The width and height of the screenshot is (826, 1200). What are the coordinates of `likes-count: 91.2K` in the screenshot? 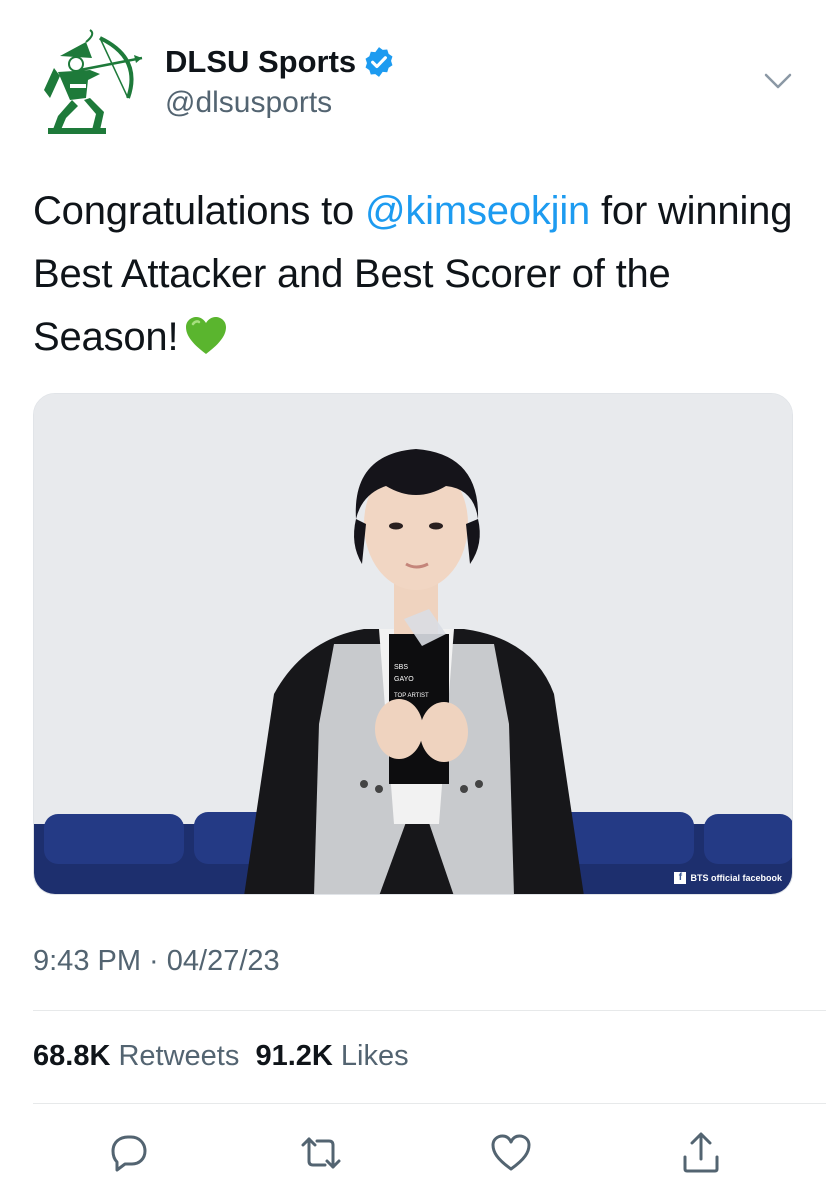 It's located at (294, 1056).